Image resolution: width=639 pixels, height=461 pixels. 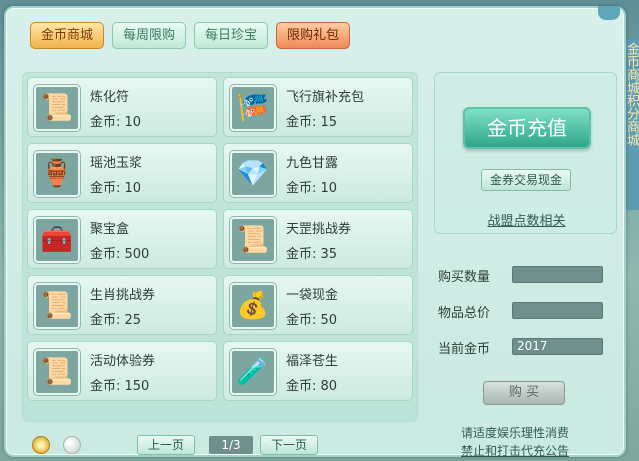 What do you see at coordinates (166, 445) in the screenshot?
I see `prev-page-button: 上一页` at bounding box center [166, 445].